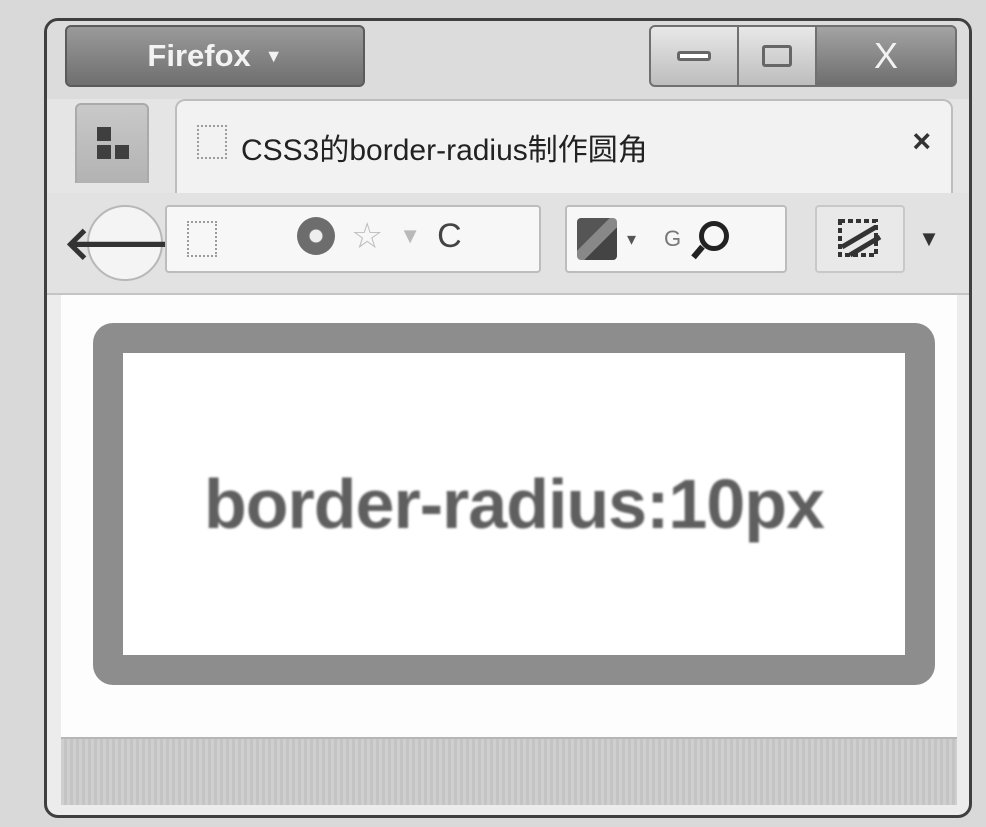  What do you see at coordinates (125, 243) in the screenshot?
I see `back-button: 🡐` at bounding box center [125, 243].